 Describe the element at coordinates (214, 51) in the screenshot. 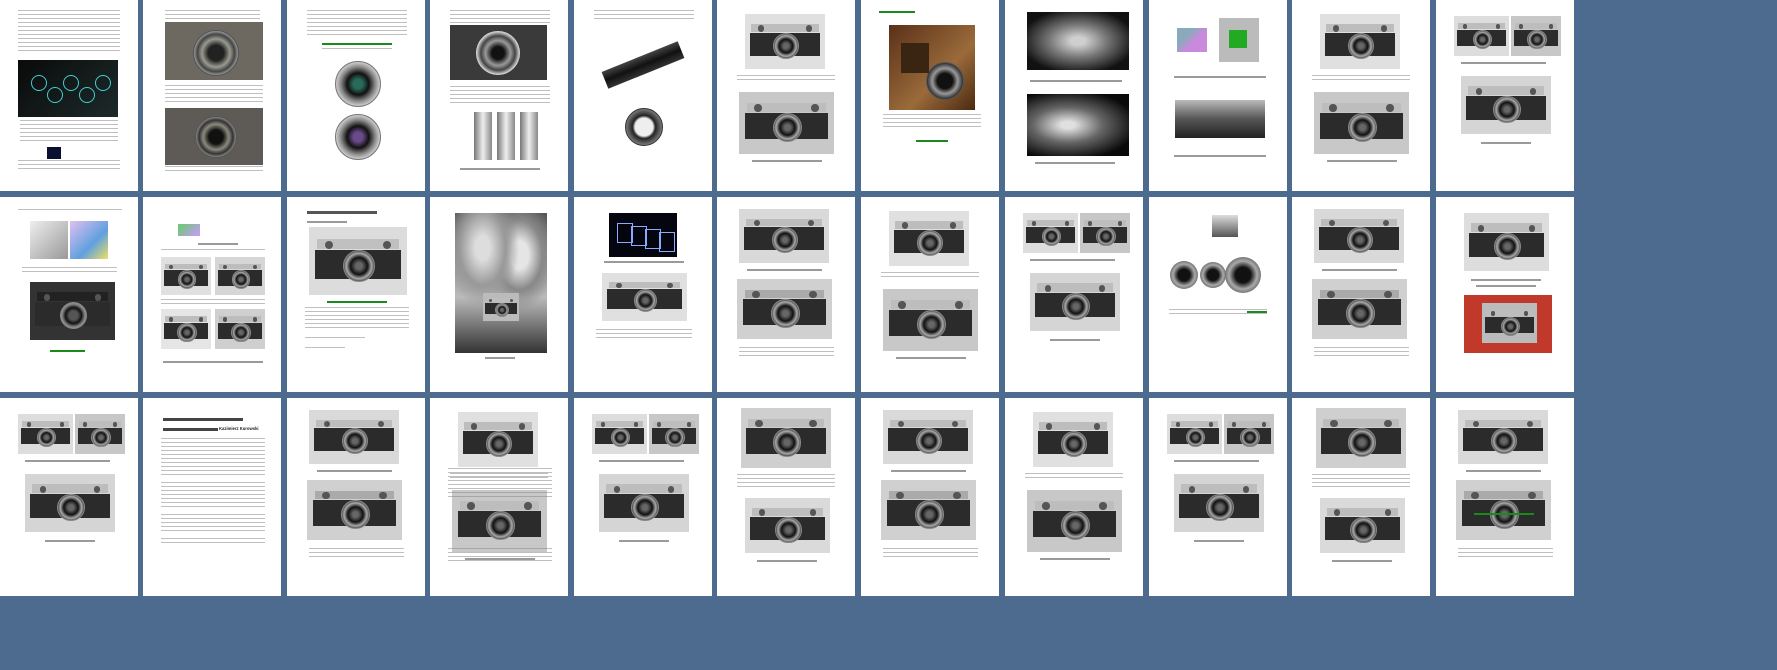

I see `lens-photo` at that location.